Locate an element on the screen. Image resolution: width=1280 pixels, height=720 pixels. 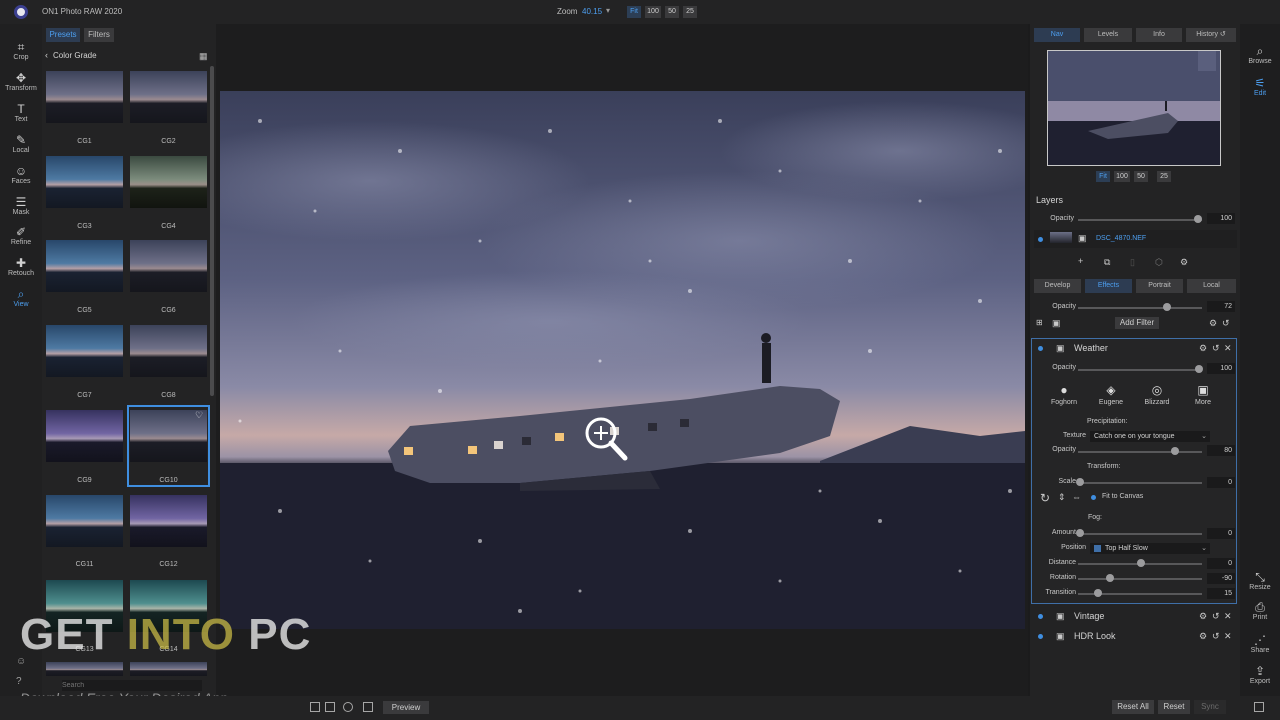
style-more: ▣ More is located at coordinates (1203, 394).